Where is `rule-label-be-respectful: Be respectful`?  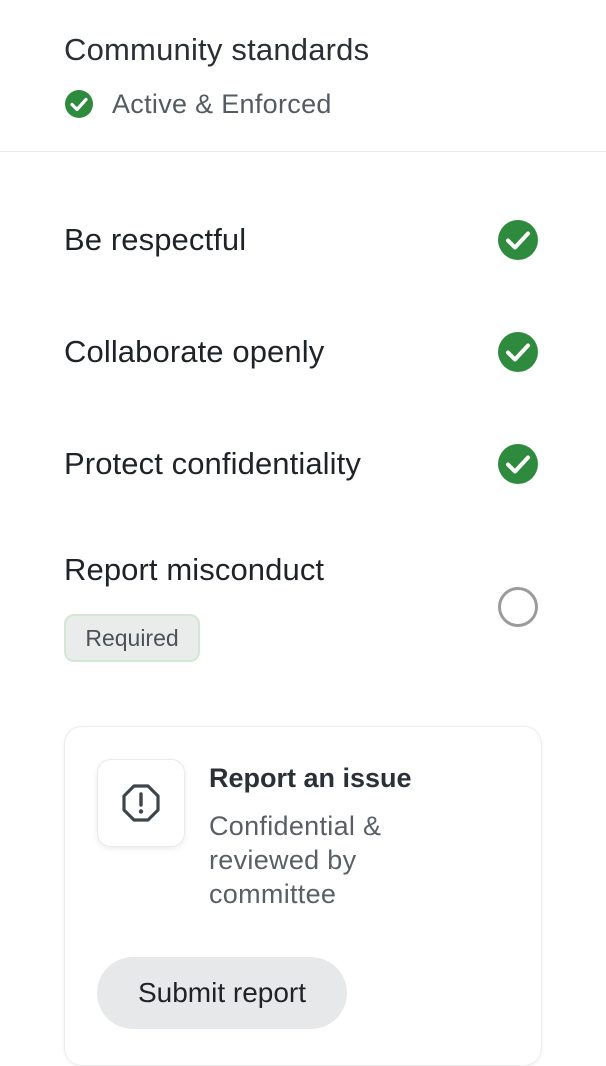 rule-label-be-respectful: Be respectful is located at coordinates (155, 239).